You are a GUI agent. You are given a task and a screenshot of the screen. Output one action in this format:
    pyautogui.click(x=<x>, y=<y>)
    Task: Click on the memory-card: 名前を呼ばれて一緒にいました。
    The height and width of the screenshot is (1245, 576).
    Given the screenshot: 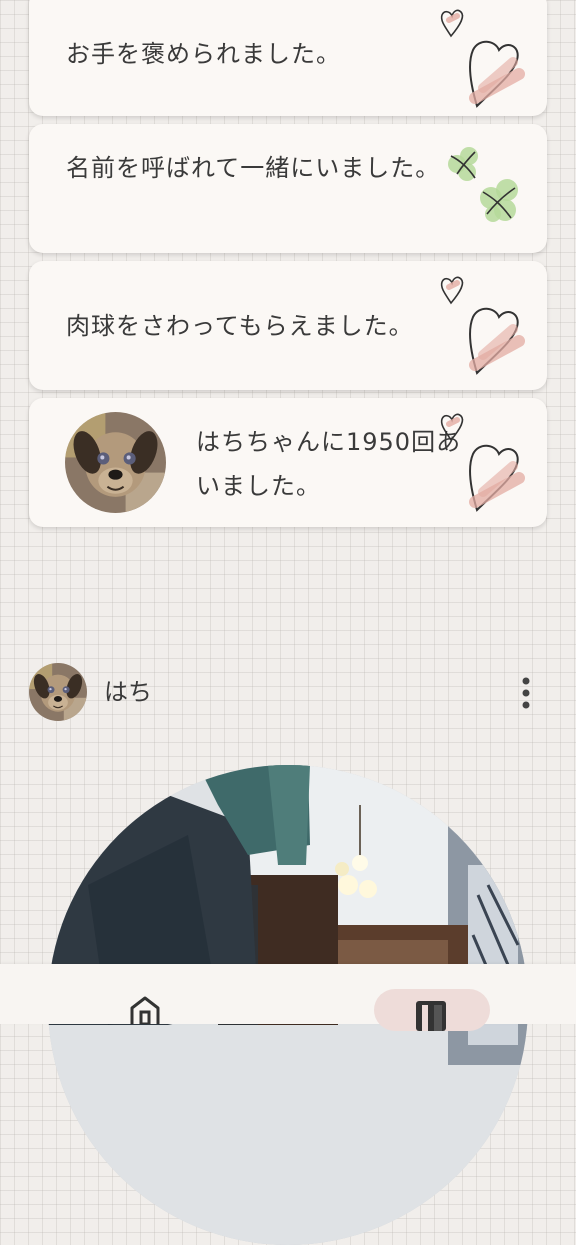 What is the action you would take?
    pyautogui.click(x=288, y=188)
    